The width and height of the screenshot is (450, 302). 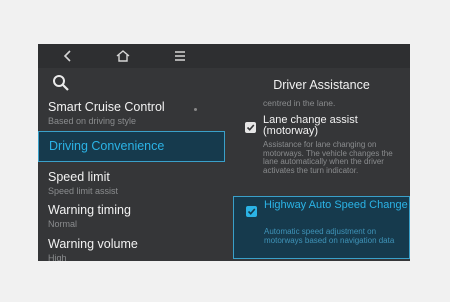 What do you see at coordinates (93, 244) in the screenshot?
I see `menu-item-title: Warning volume` at bounding box center [93, 244].